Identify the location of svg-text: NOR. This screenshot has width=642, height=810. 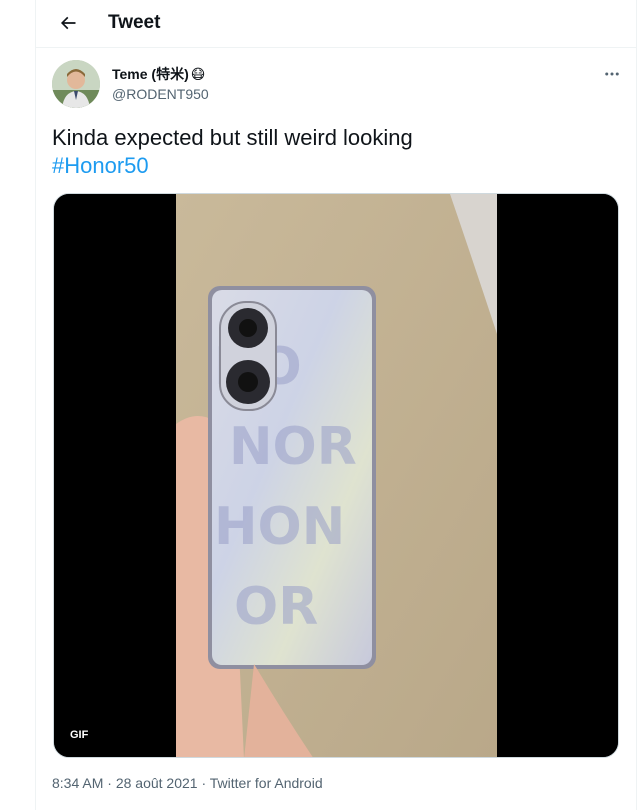
(293, 447).